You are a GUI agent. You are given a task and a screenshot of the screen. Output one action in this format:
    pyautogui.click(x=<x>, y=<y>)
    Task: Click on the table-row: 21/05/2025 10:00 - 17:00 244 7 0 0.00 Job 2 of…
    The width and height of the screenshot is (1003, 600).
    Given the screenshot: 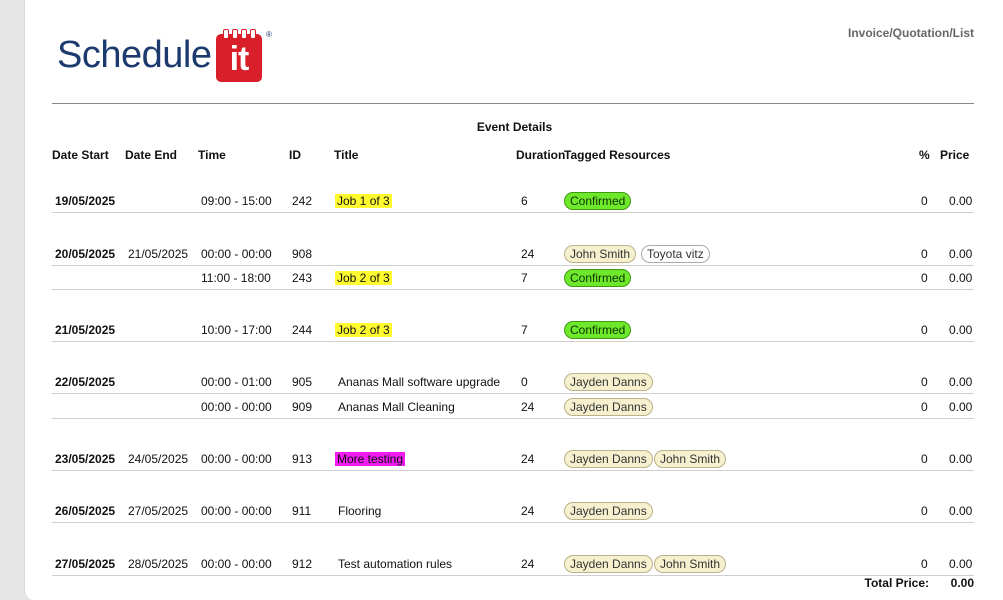 What is the action you would take?
    pyautogui.click(x=513, y=329)
    